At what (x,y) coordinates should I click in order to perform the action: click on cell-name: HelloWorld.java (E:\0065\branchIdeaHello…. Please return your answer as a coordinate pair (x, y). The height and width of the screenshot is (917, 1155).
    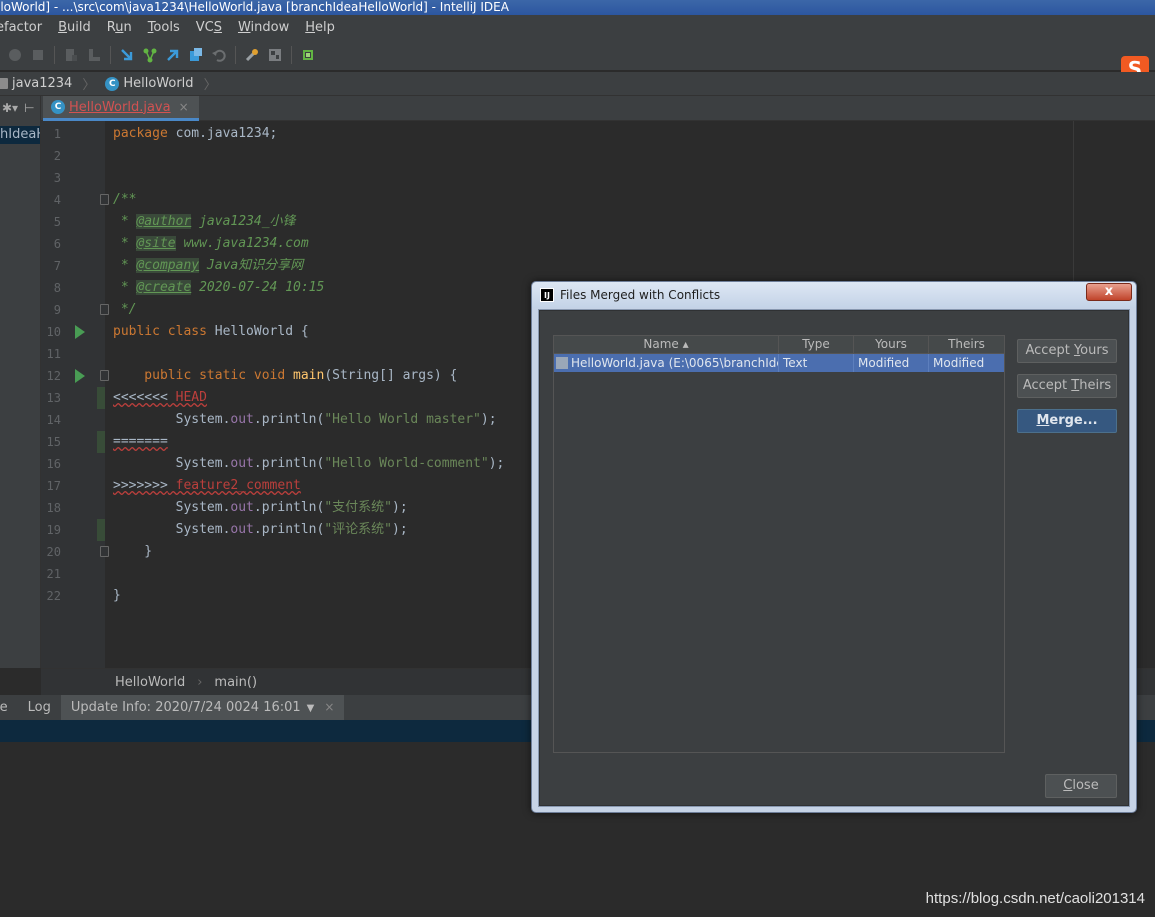
    Looking at the image, I should click on (666, 363).